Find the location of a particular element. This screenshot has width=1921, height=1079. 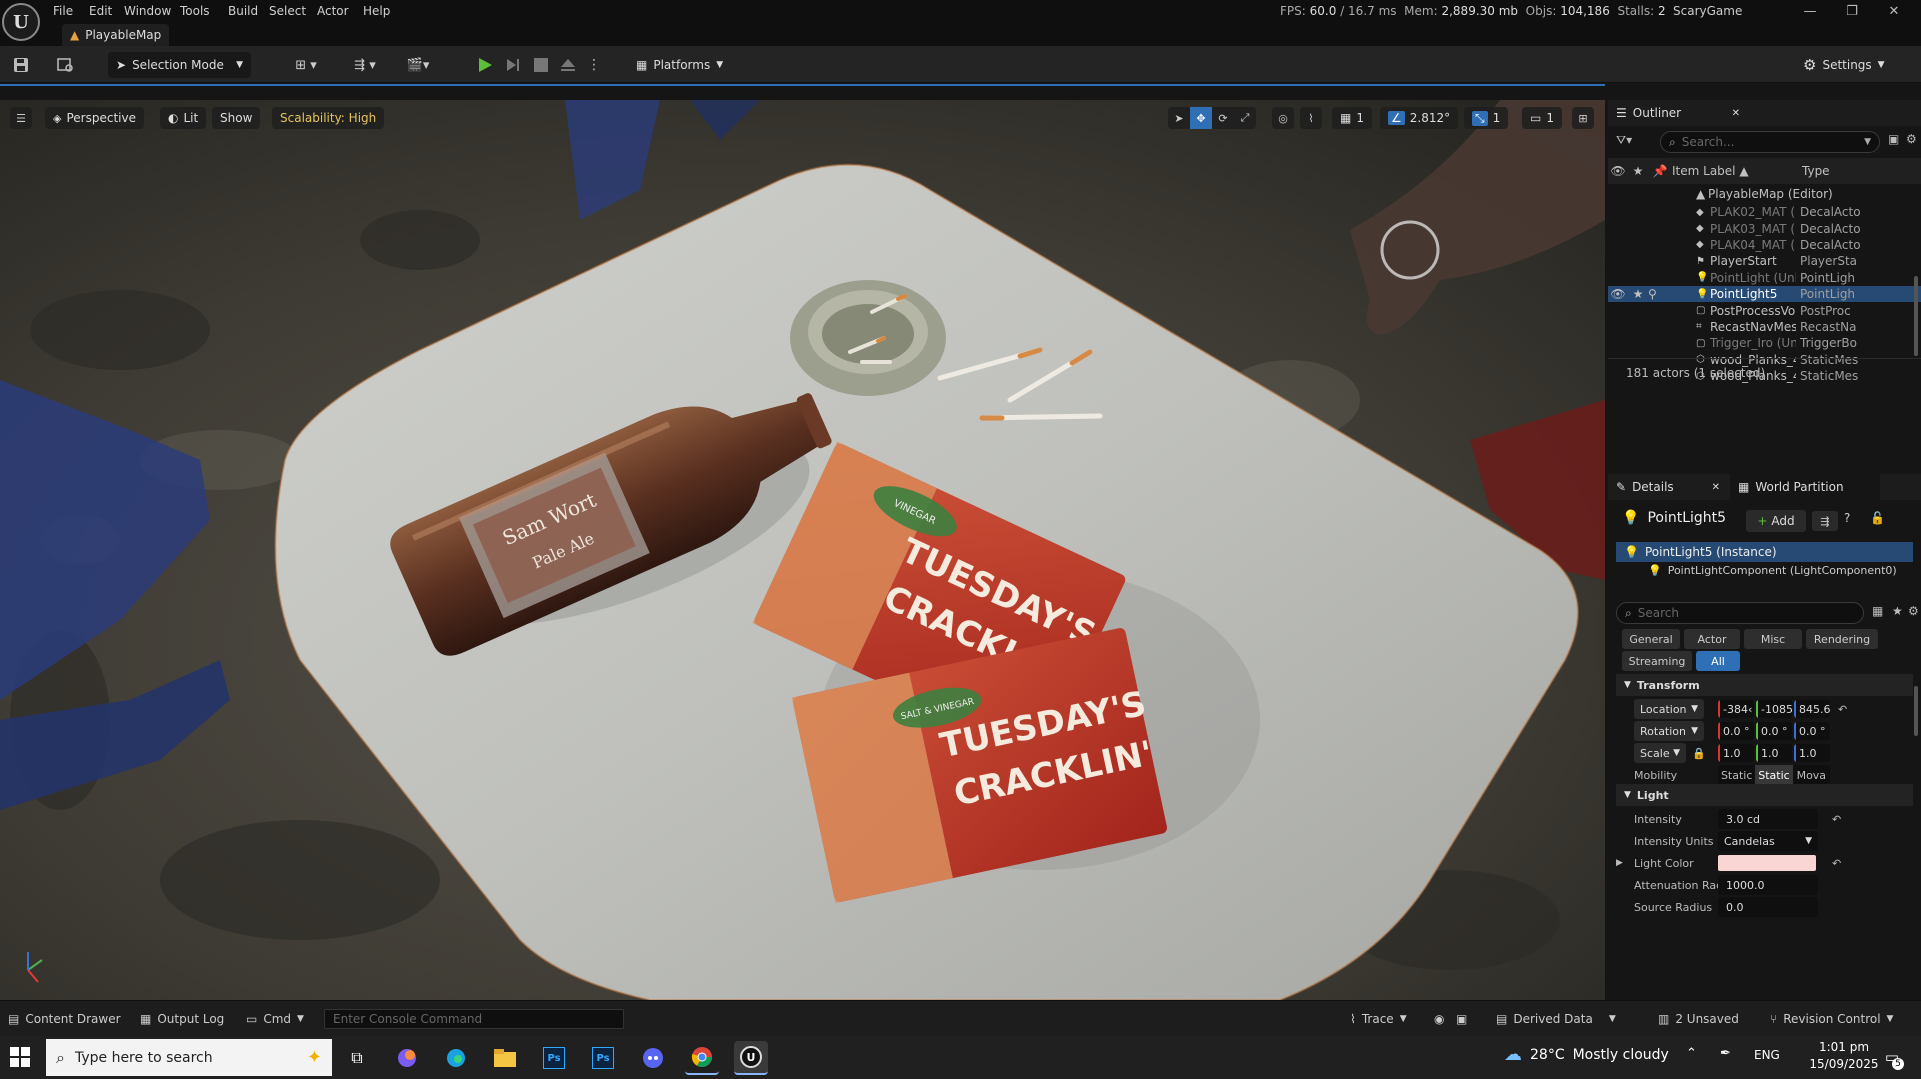

attenuation-input: 1000.0 is located at coordinates (1768, 885).